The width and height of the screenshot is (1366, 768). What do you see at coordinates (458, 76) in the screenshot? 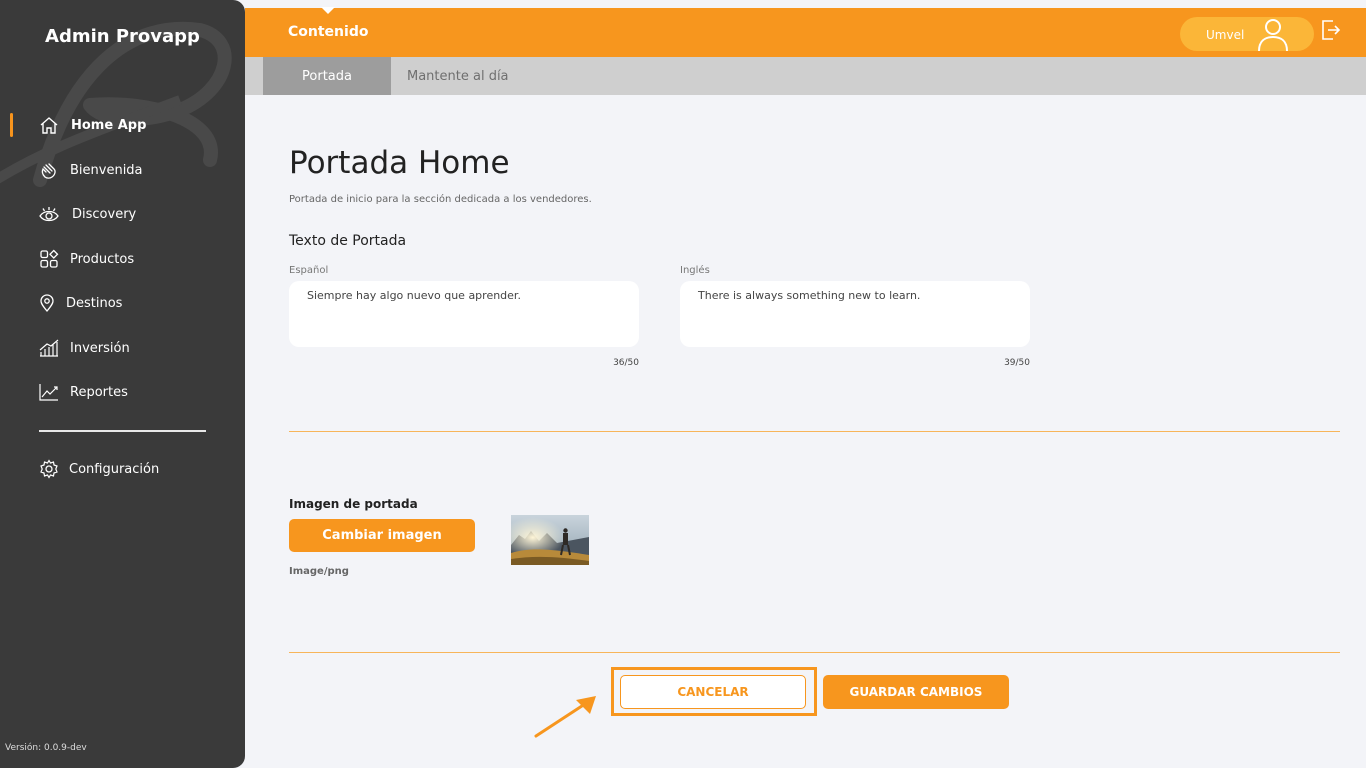
I see `tab-mantente-al-dia: Mantente al día` at bounding box center [458, 76].